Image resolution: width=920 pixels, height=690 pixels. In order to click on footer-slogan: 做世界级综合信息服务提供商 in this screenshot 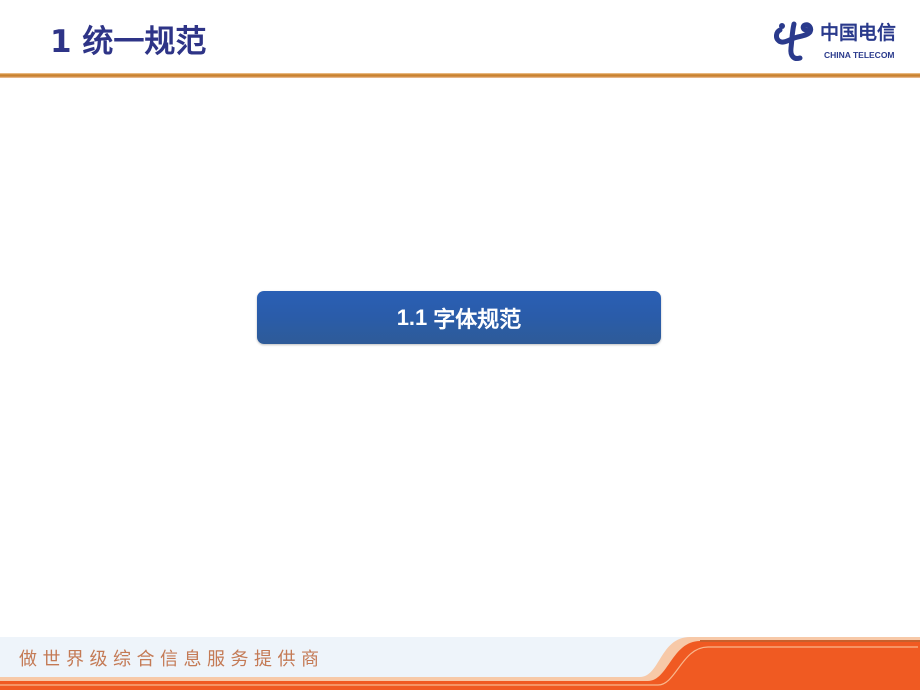, I will do `click(172, 659)`.